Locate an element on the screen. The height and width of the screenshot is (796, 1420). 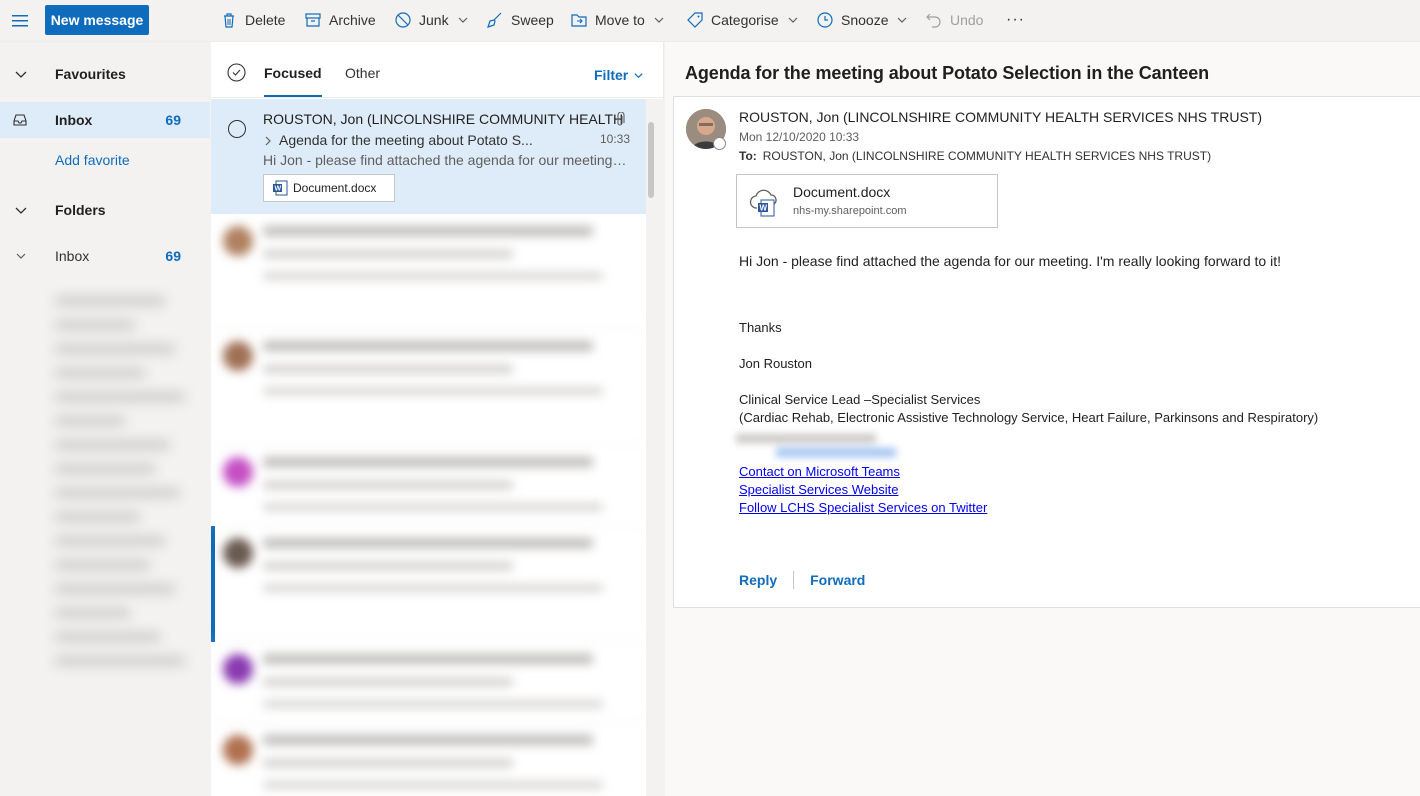
to-label: To: is located at coordinates (748, 156).